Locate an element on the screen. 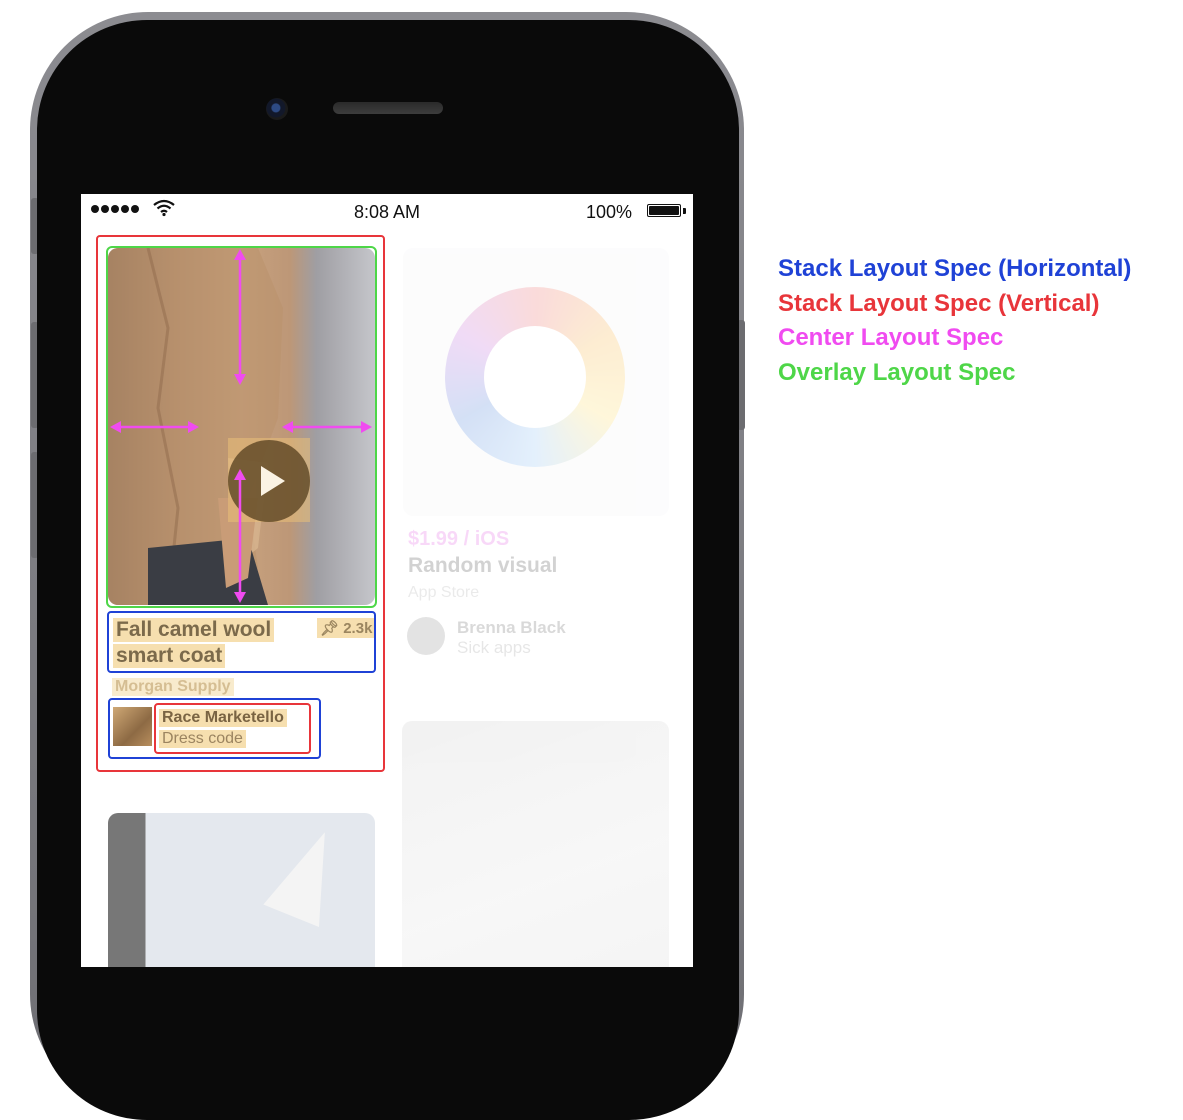  legend-horizontal-stack: Stack Layout Spec (Horizontal) is located at coordinates (955, 268).